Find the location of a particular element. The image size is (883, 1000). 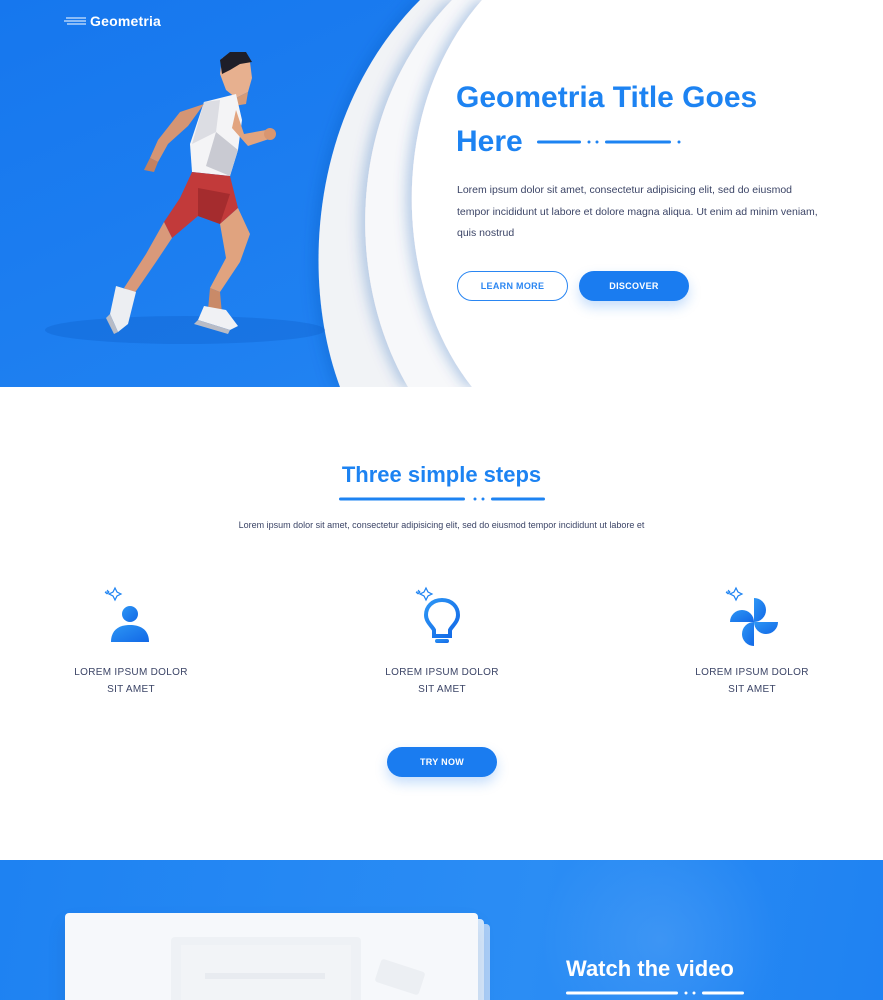

hero-title-line1: Geometria Title Goes is located at coordinates (607, 97).